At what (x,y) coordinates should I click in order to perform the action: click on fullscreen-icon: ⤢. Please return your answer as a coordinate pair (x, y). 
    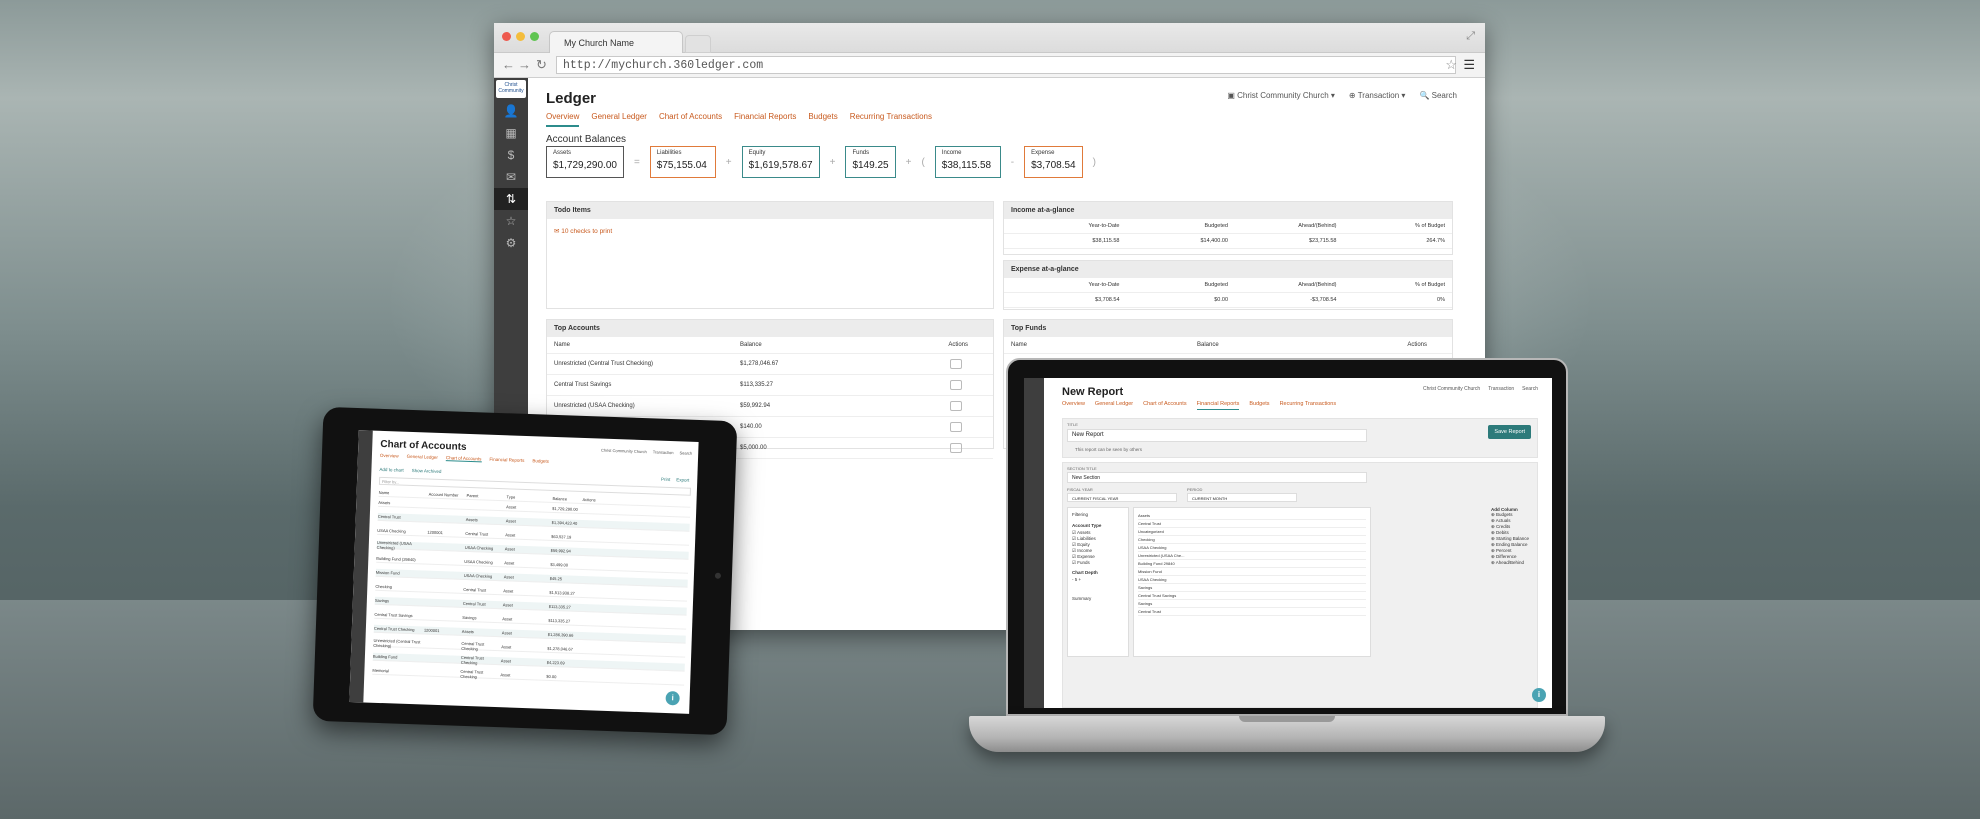
    Looking at the image, I should click on (1470, 36).